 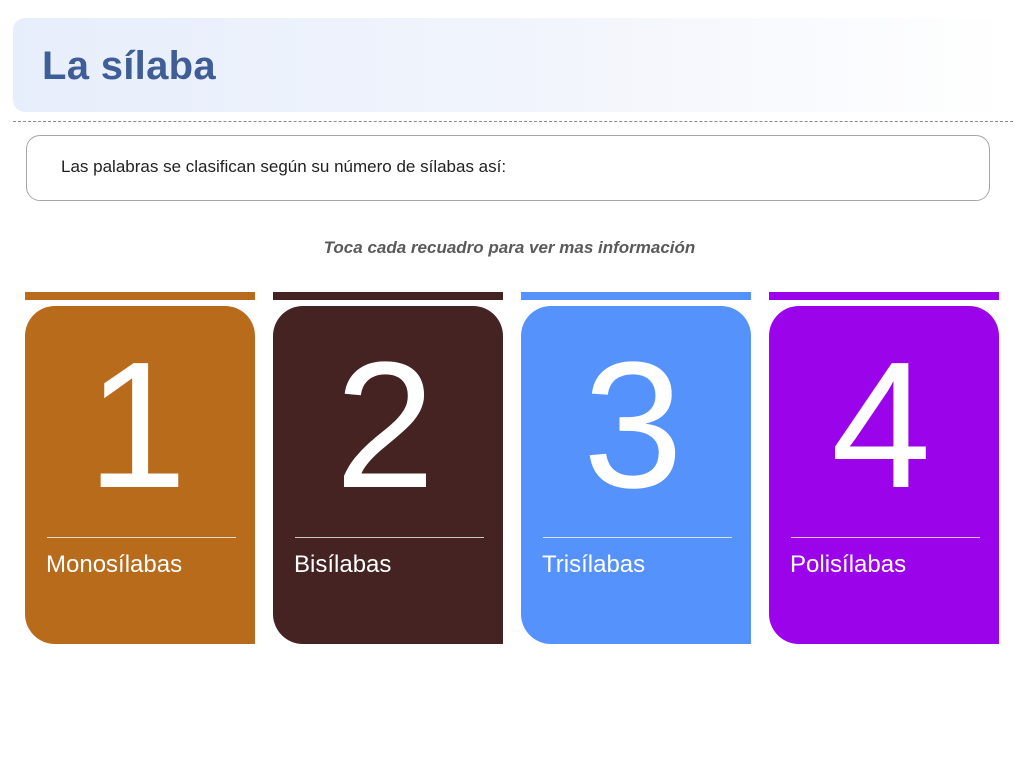 What do you see at coordinates (137, 425) in the screenshot?
I see `card-number: 1` at bounding box center [137, 425].